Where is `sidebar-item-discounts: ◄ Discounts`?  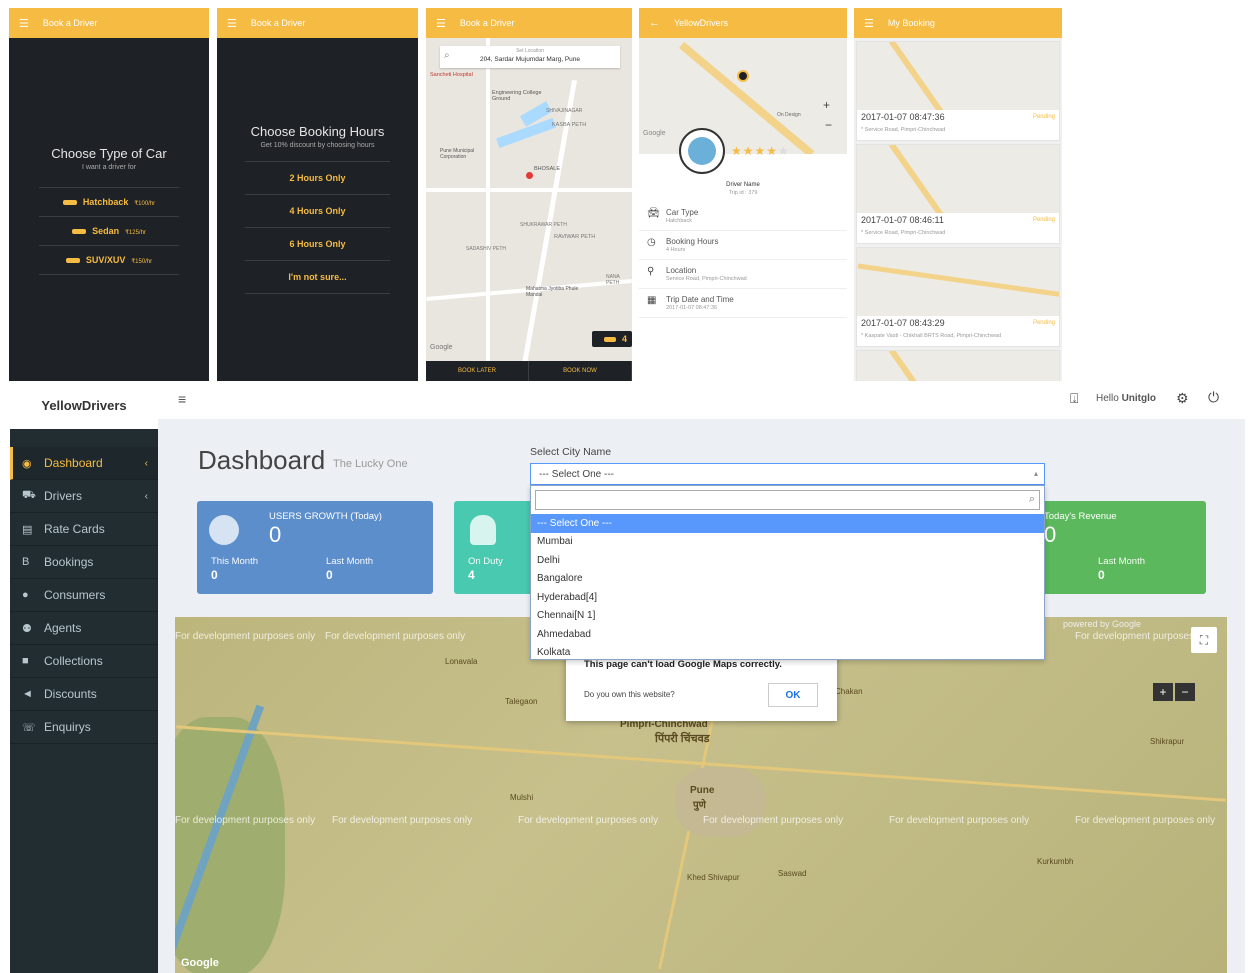
sidebar-item-discounts: ◄ Discounts is located at coordinates (84, 694).